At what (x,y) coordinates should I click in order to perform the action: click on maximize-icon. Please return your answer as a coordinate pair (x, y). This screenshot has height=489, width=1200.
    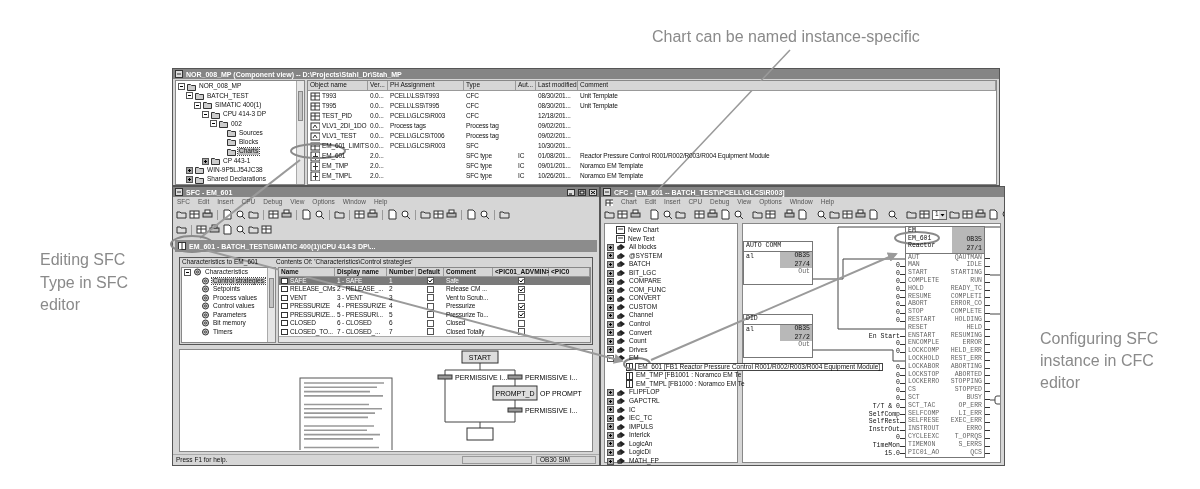
    Looking at the image, I should click on (582, 192).